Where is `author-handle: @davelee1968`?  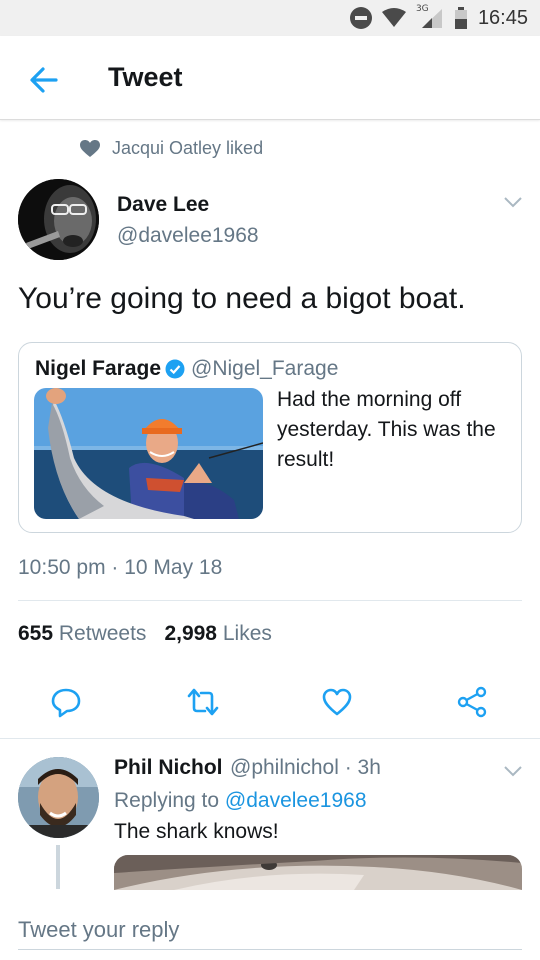
author-handle: @davelee1968 is located at coordinates (188, 236).